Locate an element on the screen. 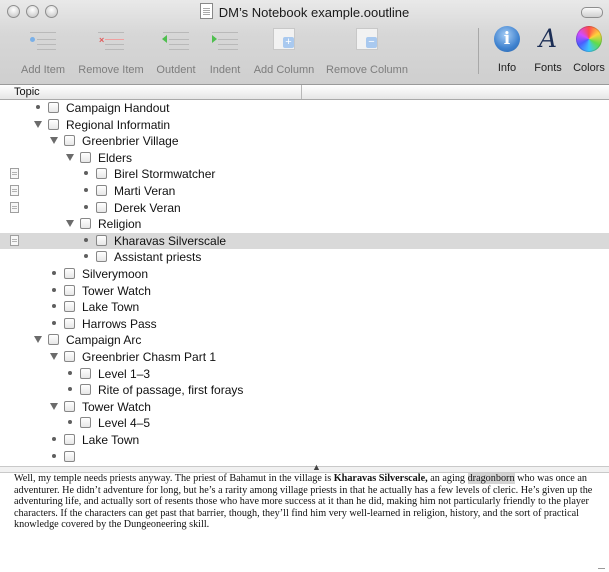  outline-row: Greenbrier Chasm Part 1 is located at coordinates (304, 357).